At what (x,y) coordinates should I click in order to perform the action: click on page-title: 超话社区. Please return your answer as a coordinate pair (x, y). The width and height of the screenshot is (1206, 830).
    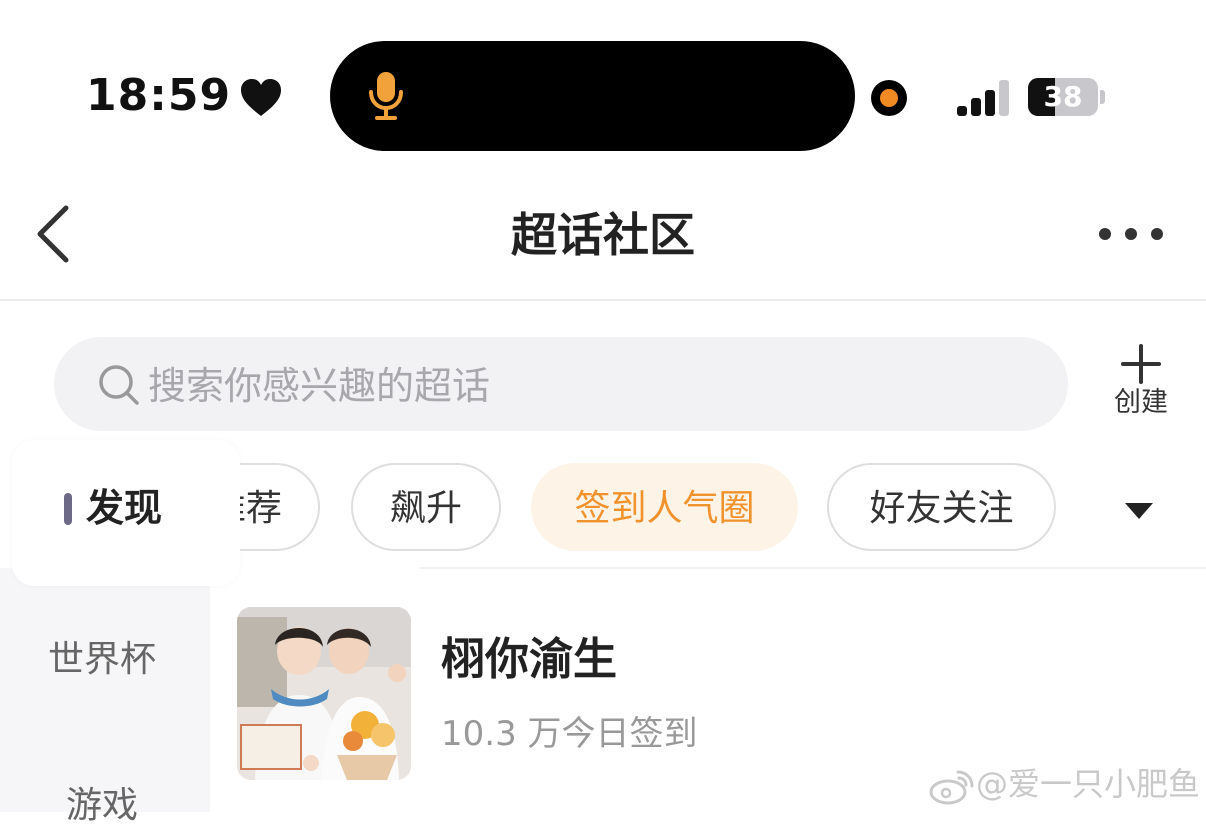
    Looking at the image, I should click on (603, 235).